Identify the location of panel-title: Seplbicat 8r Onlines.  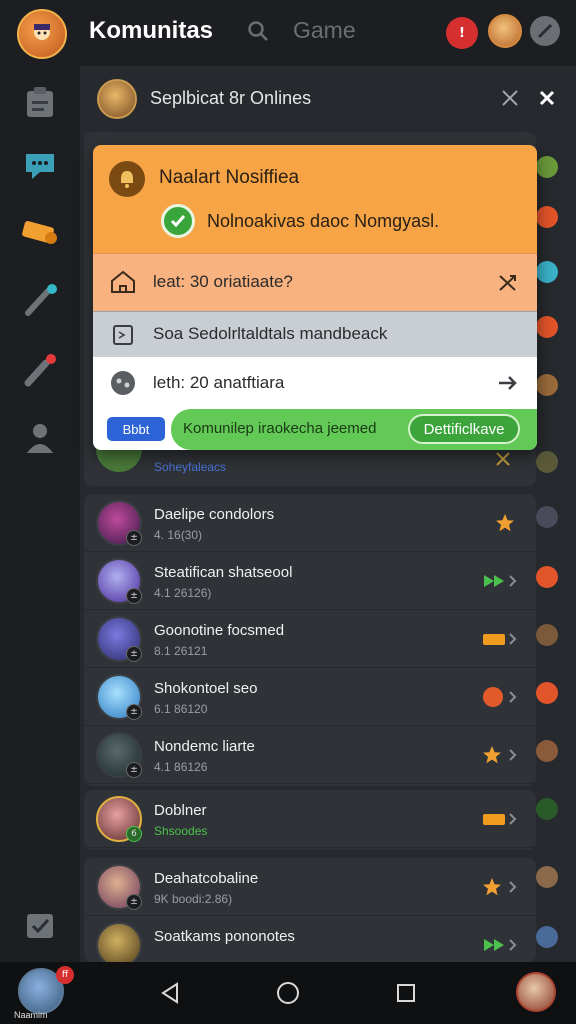
(231, 98).